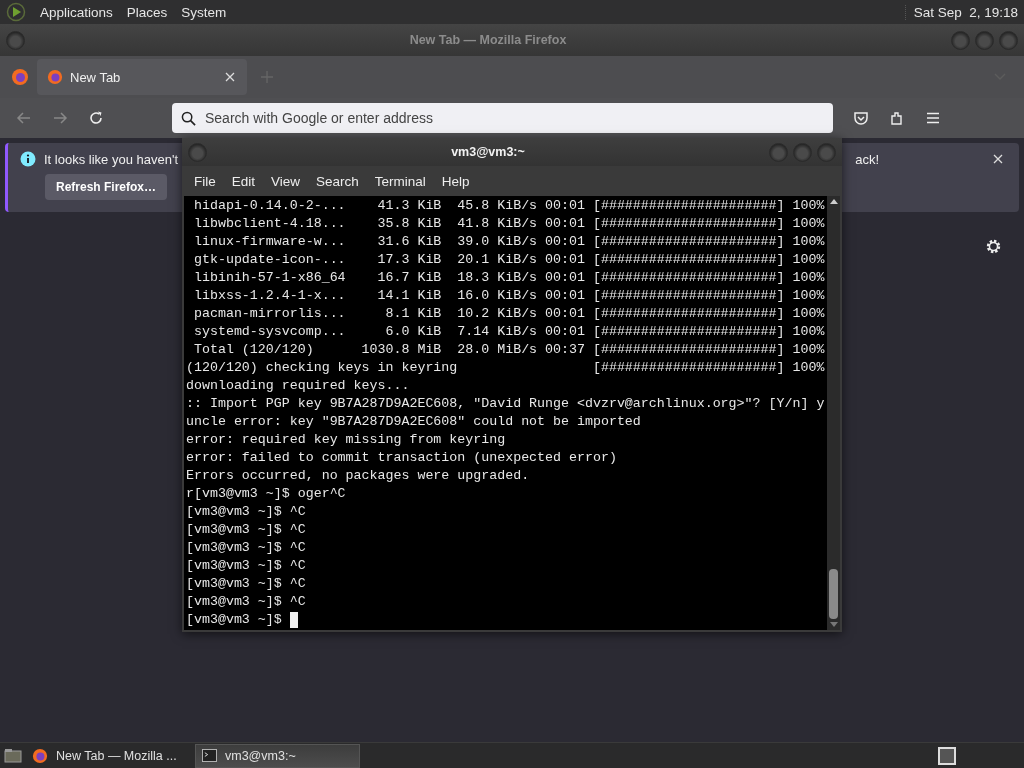 This screenshot has width=1024, height=768. Describe the element at coordinates (400, 181) in the screenshot. I see `menu-item: Terminal` at that location.